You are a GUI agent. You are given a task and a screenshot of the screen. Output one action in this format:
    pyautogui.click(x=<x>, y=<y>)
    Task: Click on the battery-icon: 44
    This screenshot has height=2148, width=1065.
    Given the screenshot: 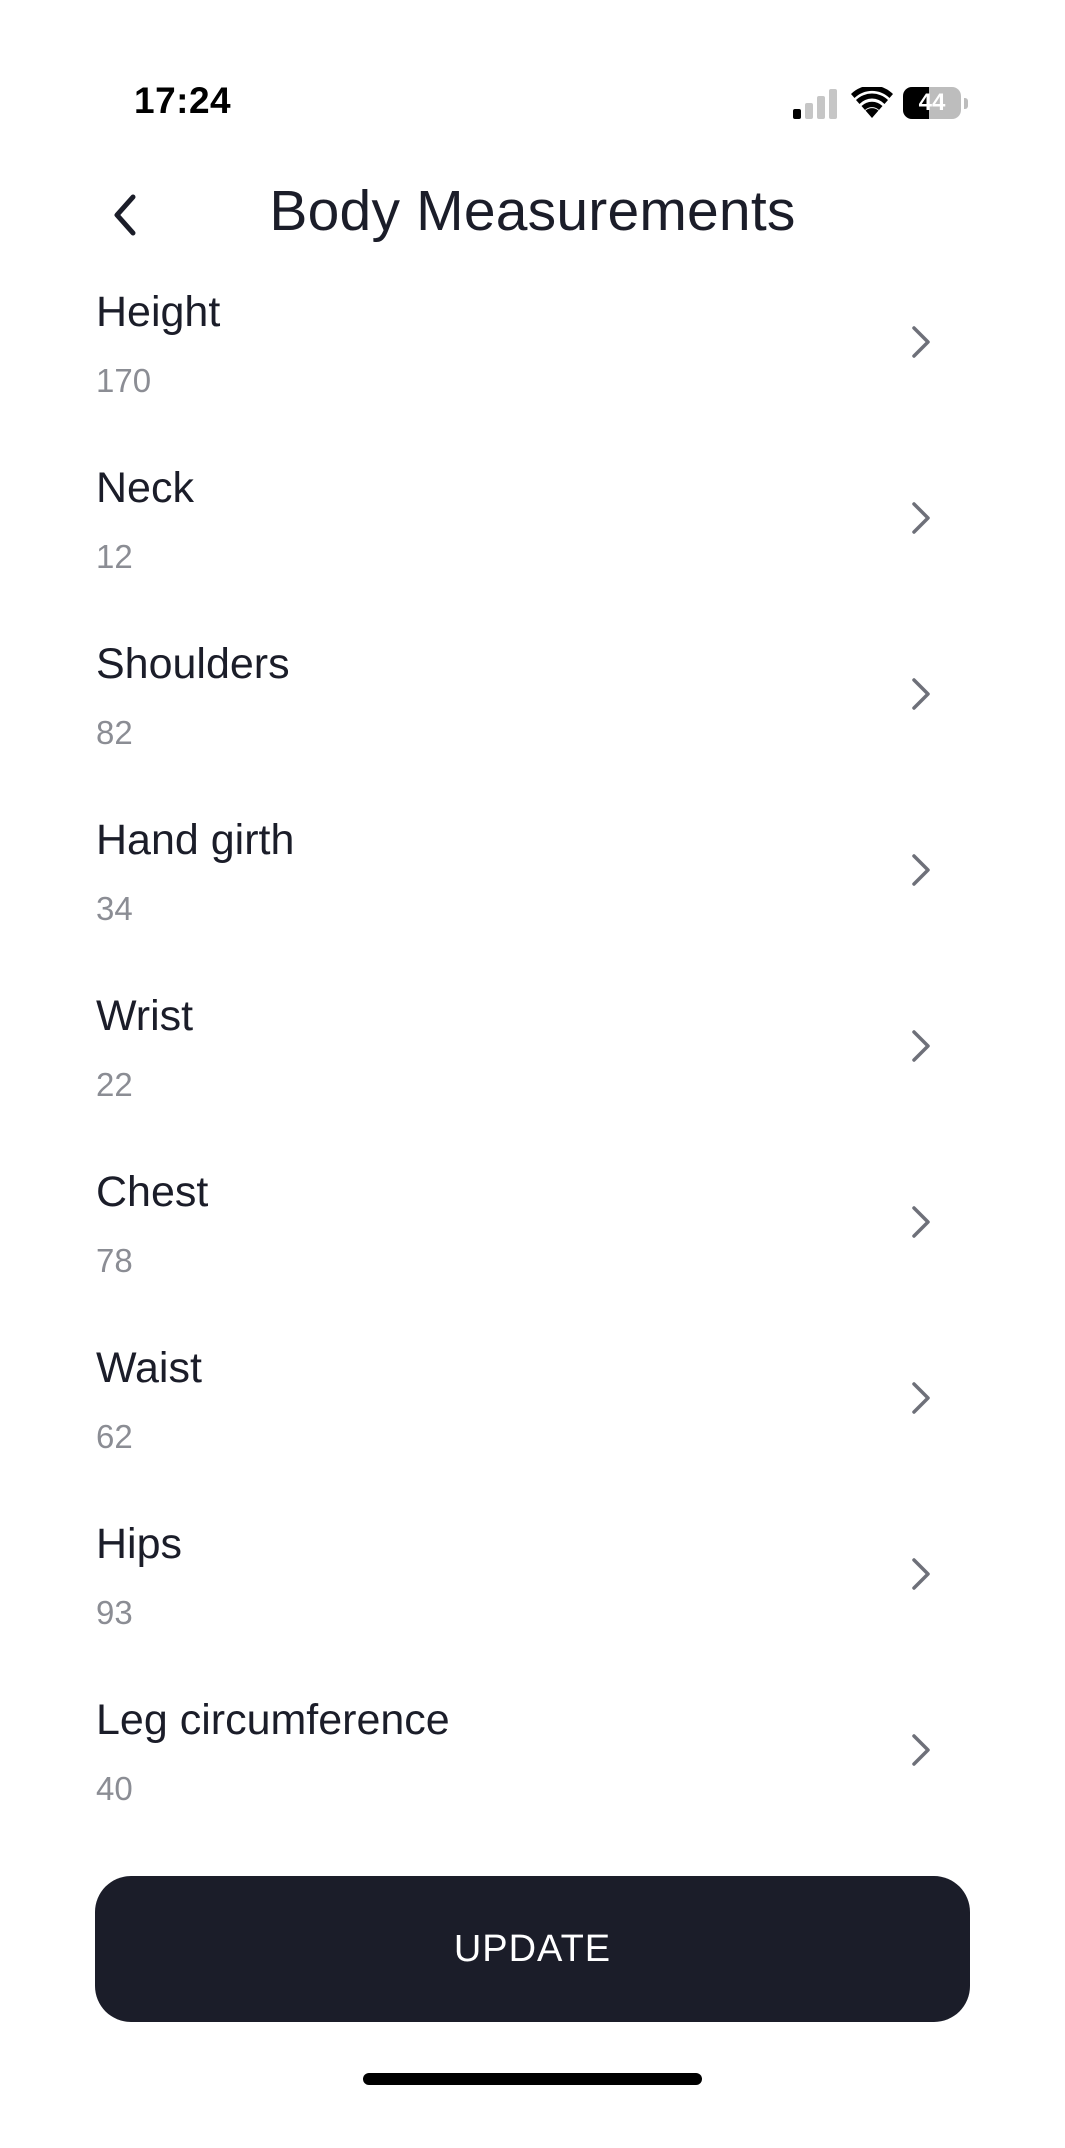 What is the action you would take?
    pyautogui.click(x=936, y=103)
    